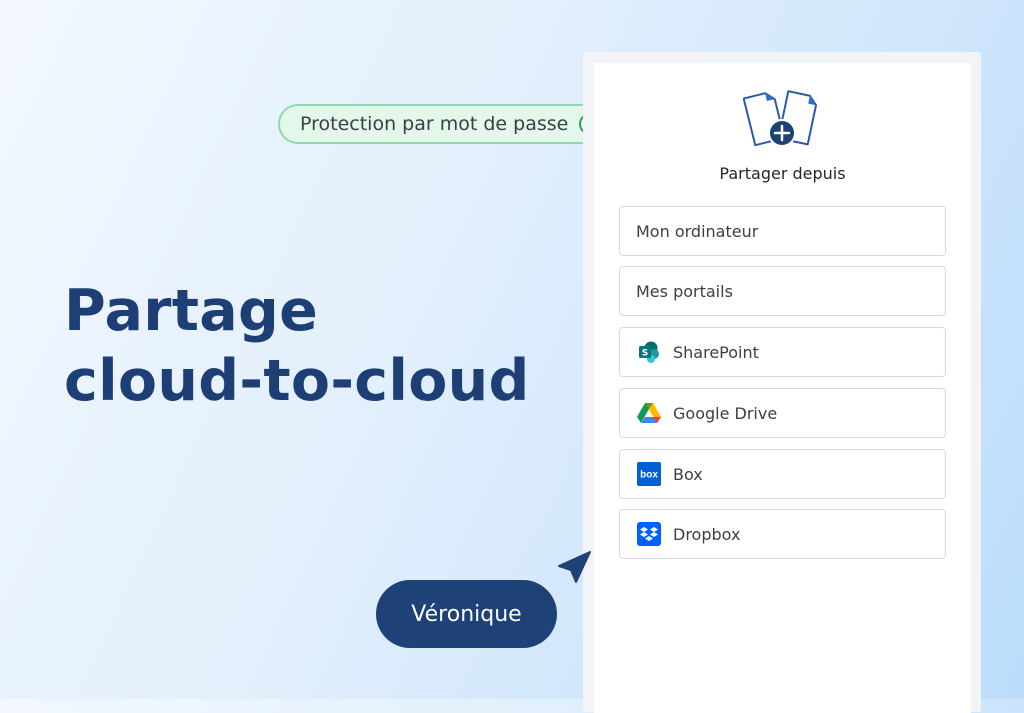  Describe the element at coordinates (782, 474) in the screenshot. I see `option-box: box Box` at that location.